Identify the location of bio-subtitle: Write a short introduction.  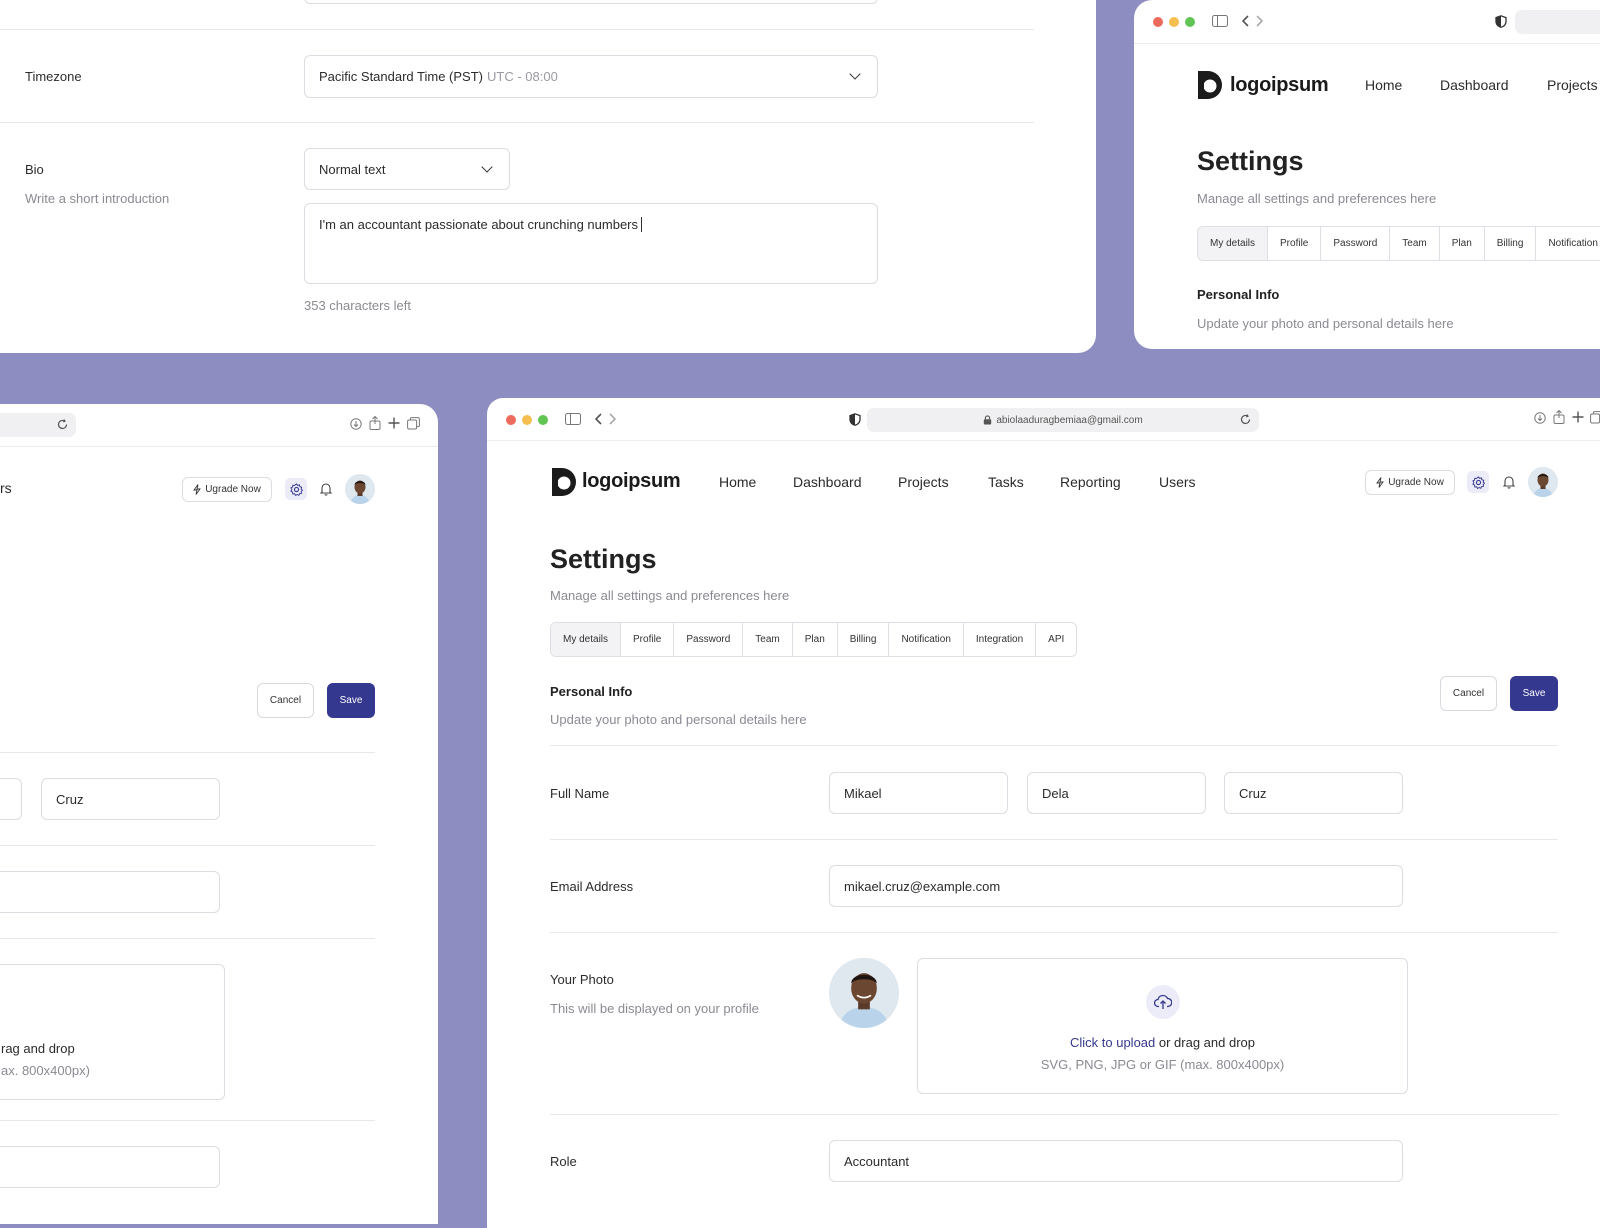
(97, 198).